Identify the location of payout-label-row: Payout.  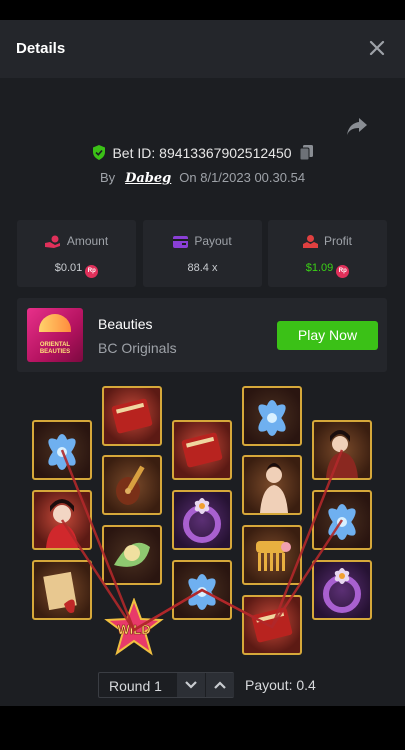
(202, 241).